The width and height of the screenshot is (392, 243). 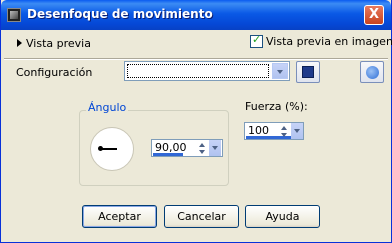 I want to click on close-button: X, so click(x=374, y=15).